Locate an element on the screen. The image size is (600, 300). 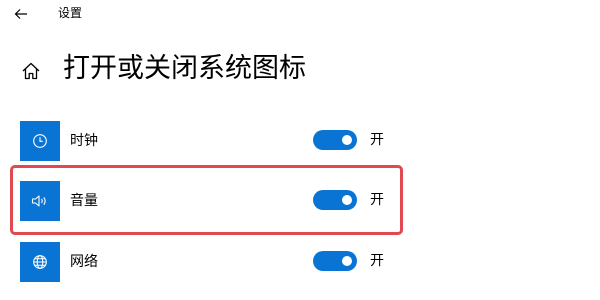
system-icon-row-volume: 音量 开 is located at coordinates (210, 206).